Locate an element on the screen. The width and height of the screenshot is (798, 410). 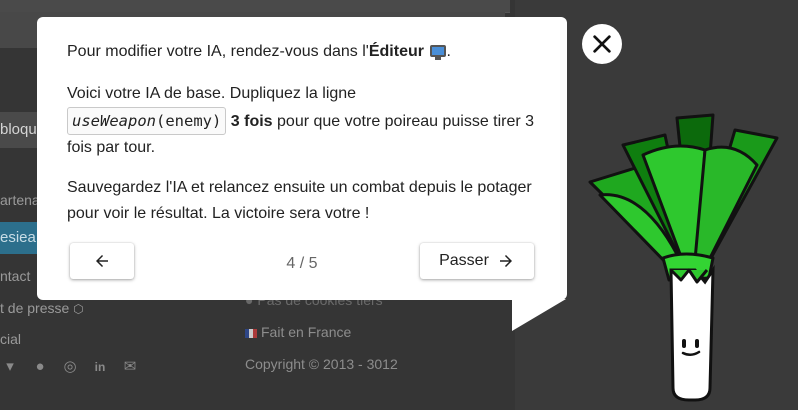
close-icon is located at coordinates (602, 44).